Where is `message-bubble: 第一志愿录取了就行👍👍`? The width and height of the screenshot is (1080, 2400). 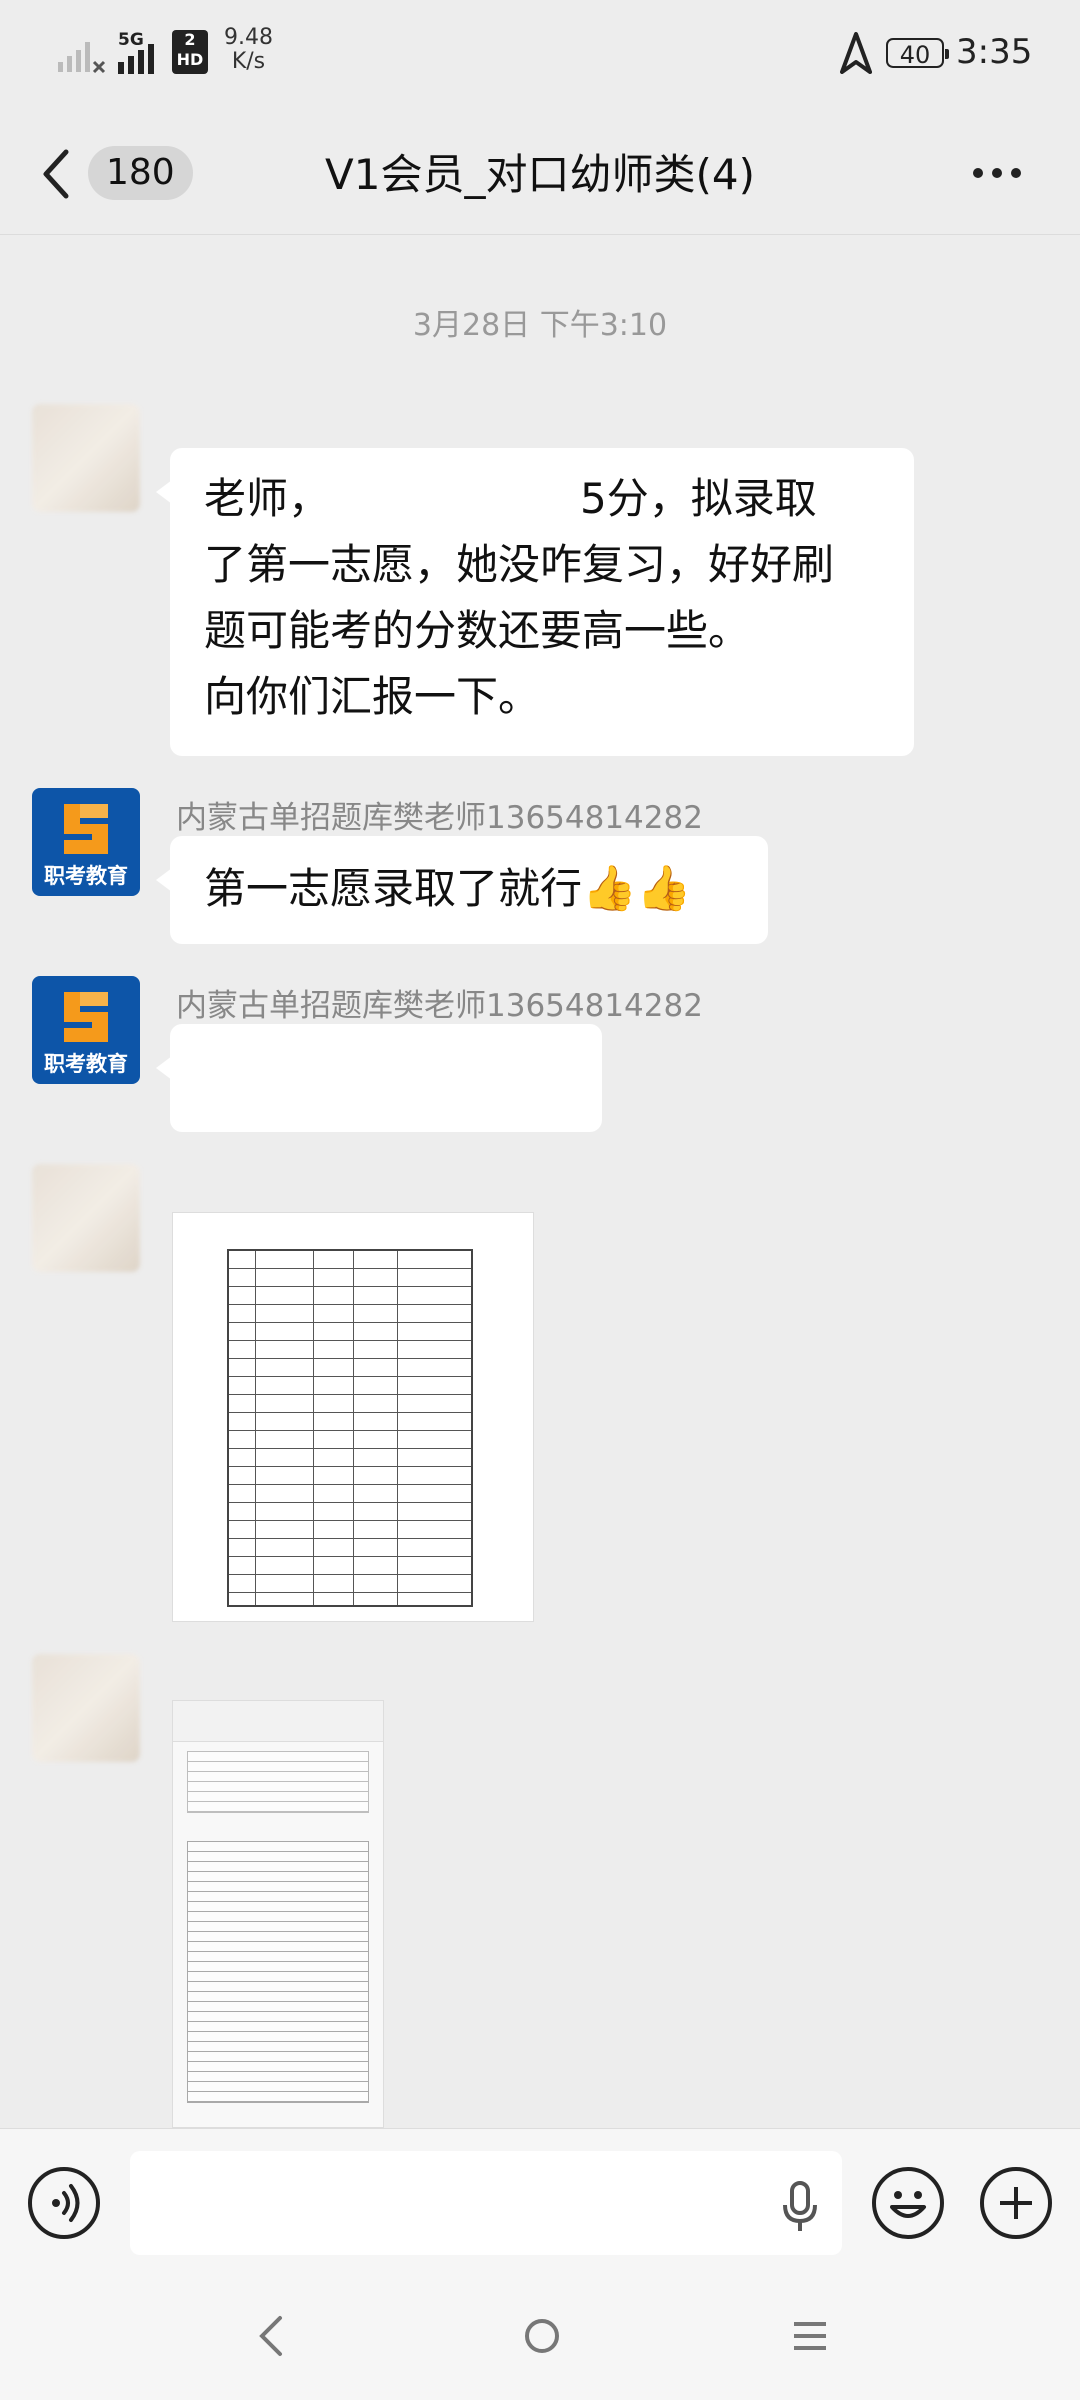 message-bubble: 第一志愿录取了就行👍👍 is located at coordinates (462, 890).